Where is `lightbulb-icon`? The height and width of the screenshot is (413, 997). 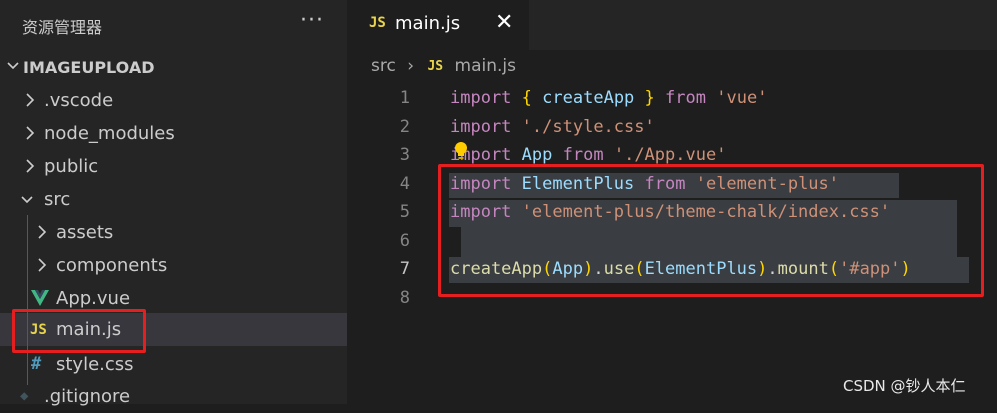 lightbulb-icon is located at coordinates (461, 151).